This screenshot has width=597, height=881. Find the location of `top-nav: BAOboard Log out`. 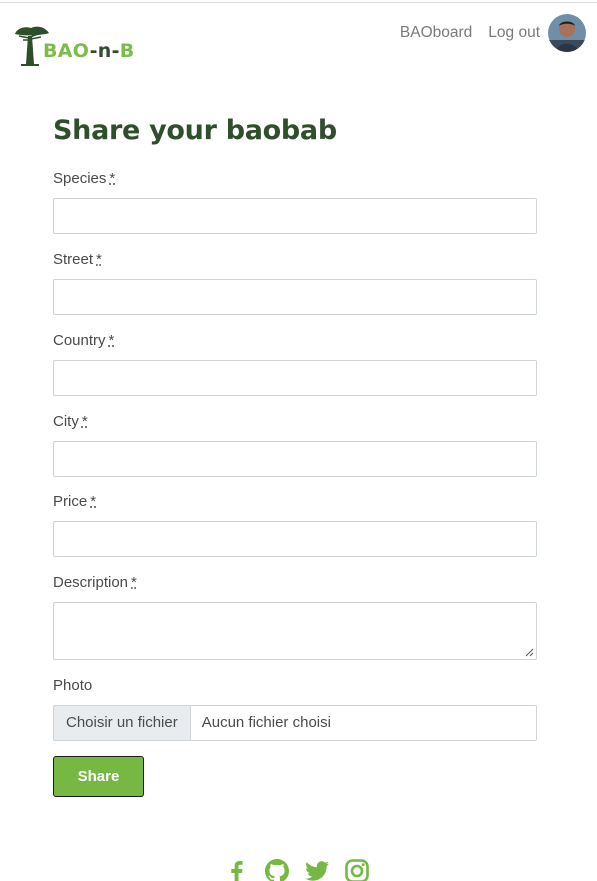

top-nav: BAOboard Log out is located at coordinates (470, 33).